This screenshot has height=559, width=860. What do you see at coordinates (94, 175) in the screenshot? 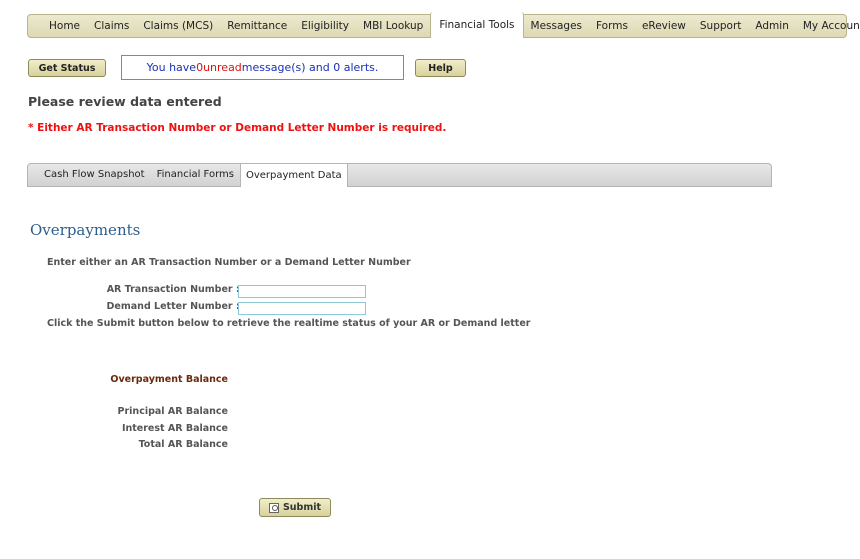
I see `tab-cash-flow-snapshot: Cash Flow Snapshot` at bounding box center [94, 175].